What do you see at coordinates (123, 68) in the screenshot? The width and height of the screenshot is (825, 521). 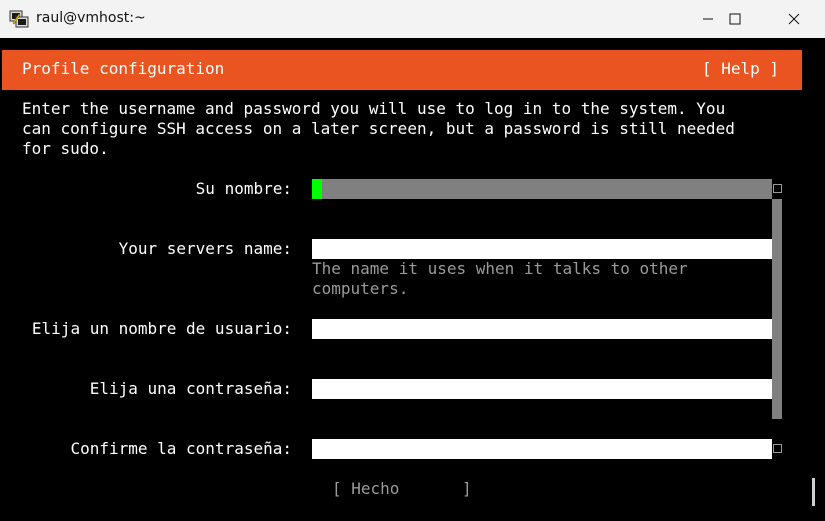 I see `page-title: Profile configuration` at bounding box center [123, 68].